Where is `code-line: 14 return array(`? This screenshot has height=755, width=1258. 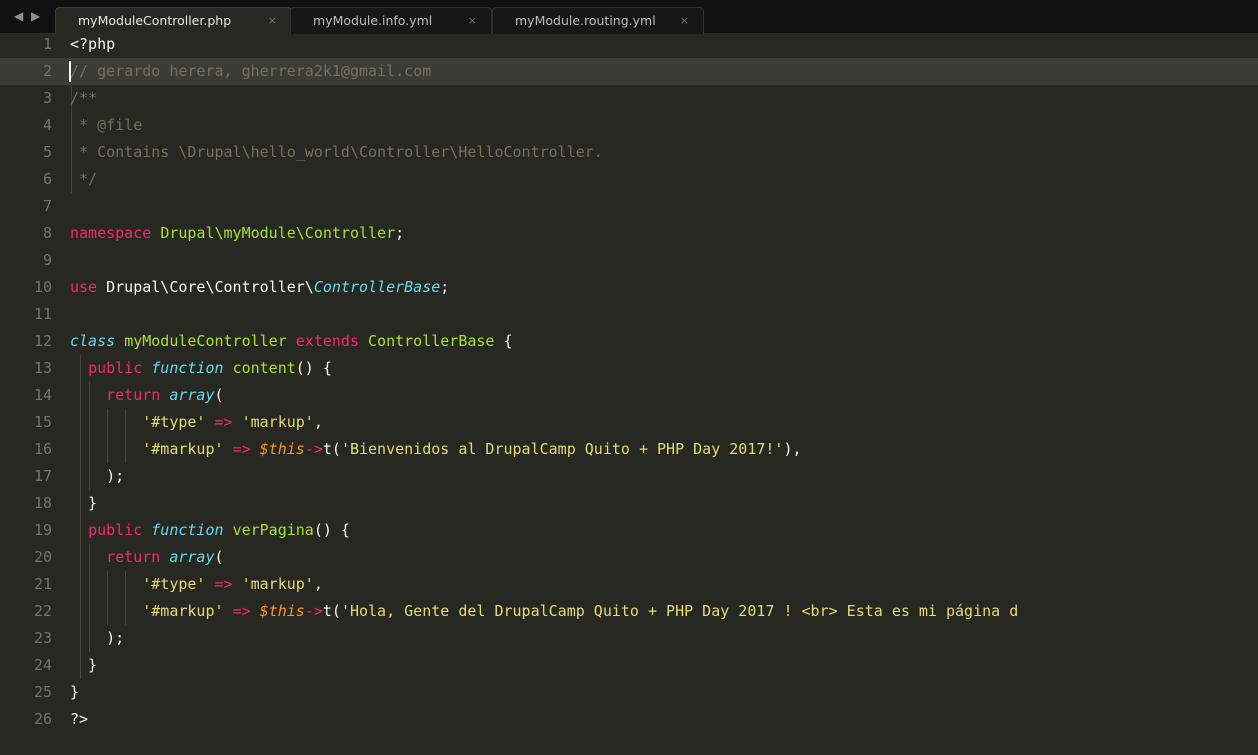
code-line: 14 return array( is located at coordinates (629, 395).